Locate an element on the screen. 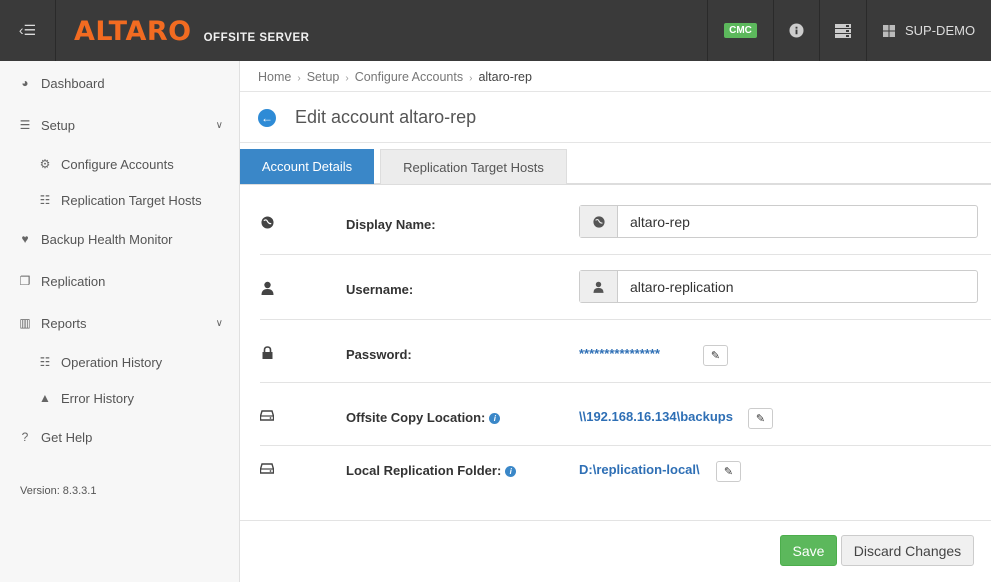 Image resolution: width=991 pixels, height=582 pixels. page-title: Edit account altaro-rep is located at coordinates (386, 117).